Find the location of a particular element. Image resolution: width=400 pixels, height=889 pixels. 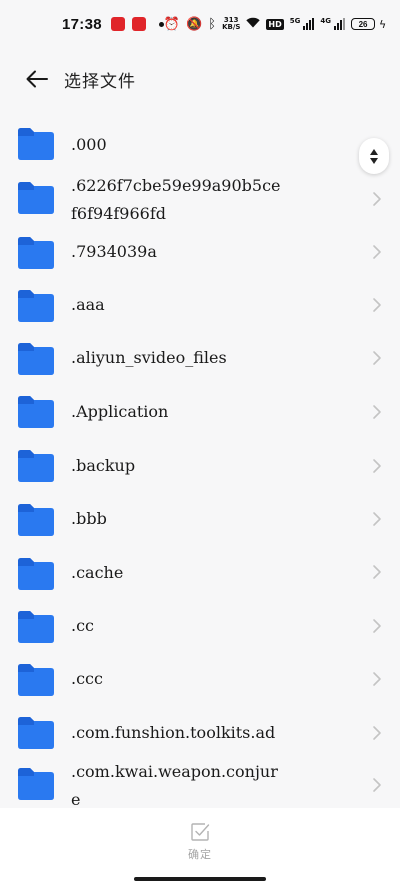

header: 选择文件 is located at coordinates (200, 79).